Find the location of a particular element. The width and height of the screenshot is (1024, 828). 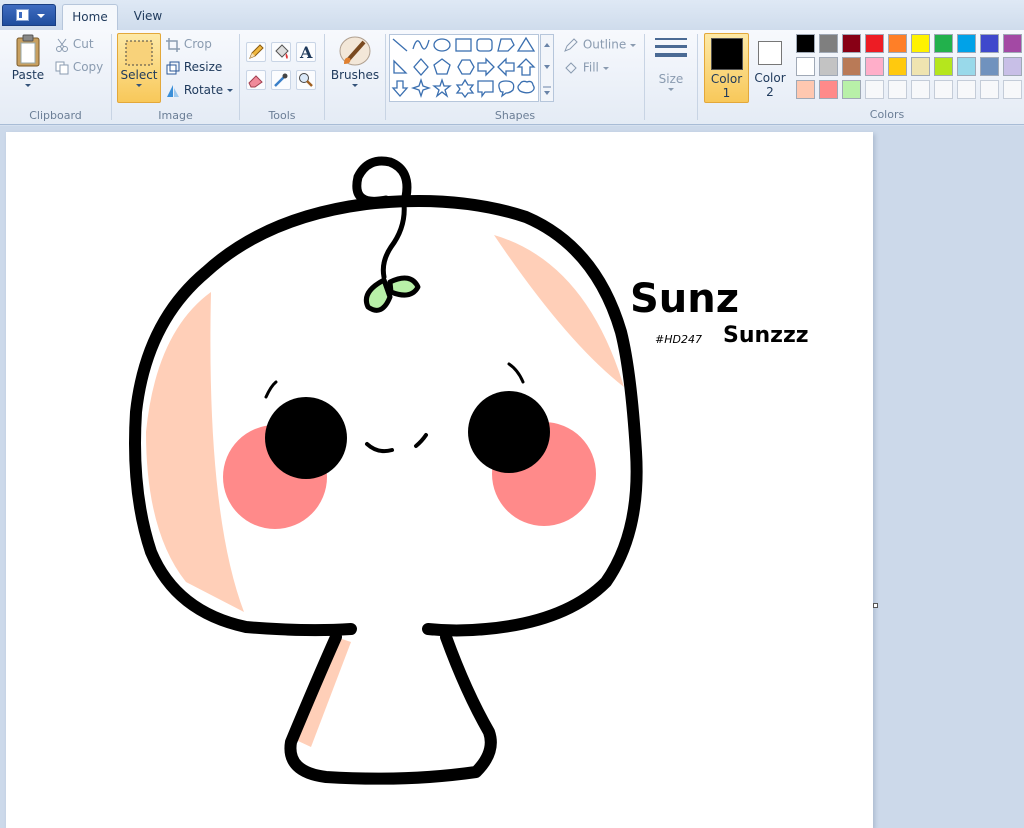

signature-alt: Sunzzz is located at coordinates (766, 335).